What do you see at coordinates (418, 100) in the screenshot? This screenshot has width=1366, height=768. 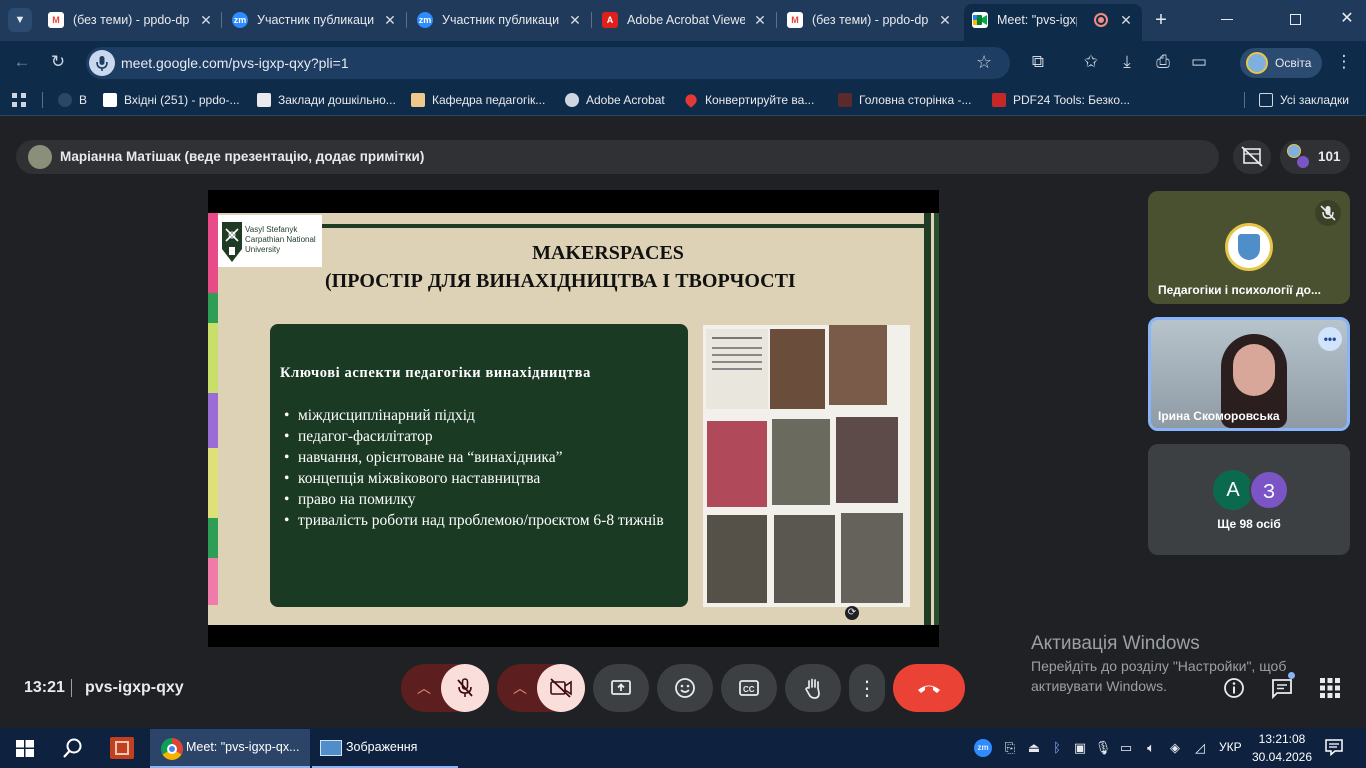 I see `site-icon` at bounding box center [418, 100].